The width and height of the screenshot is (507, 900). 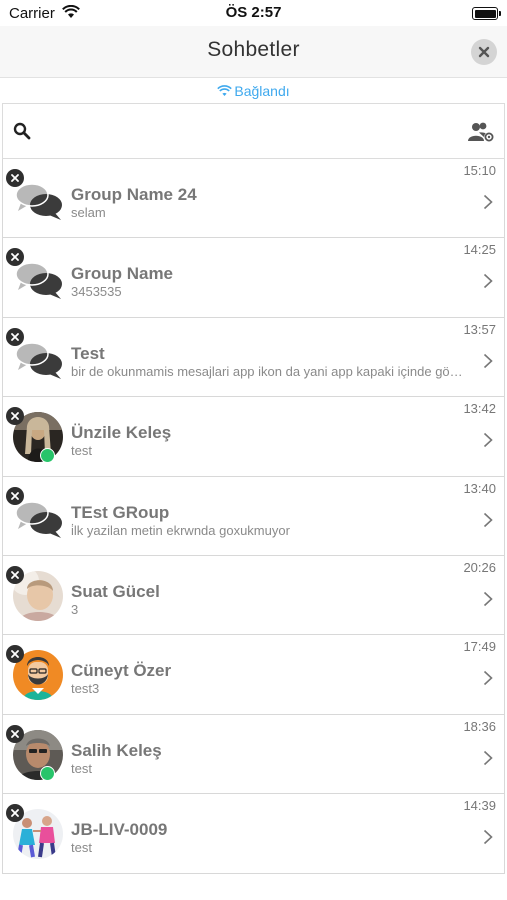 What do you see at coordinates (134, 194) in the screenshot?
I see `chat-name: Group Name 24` at bounding box center [134, 194].